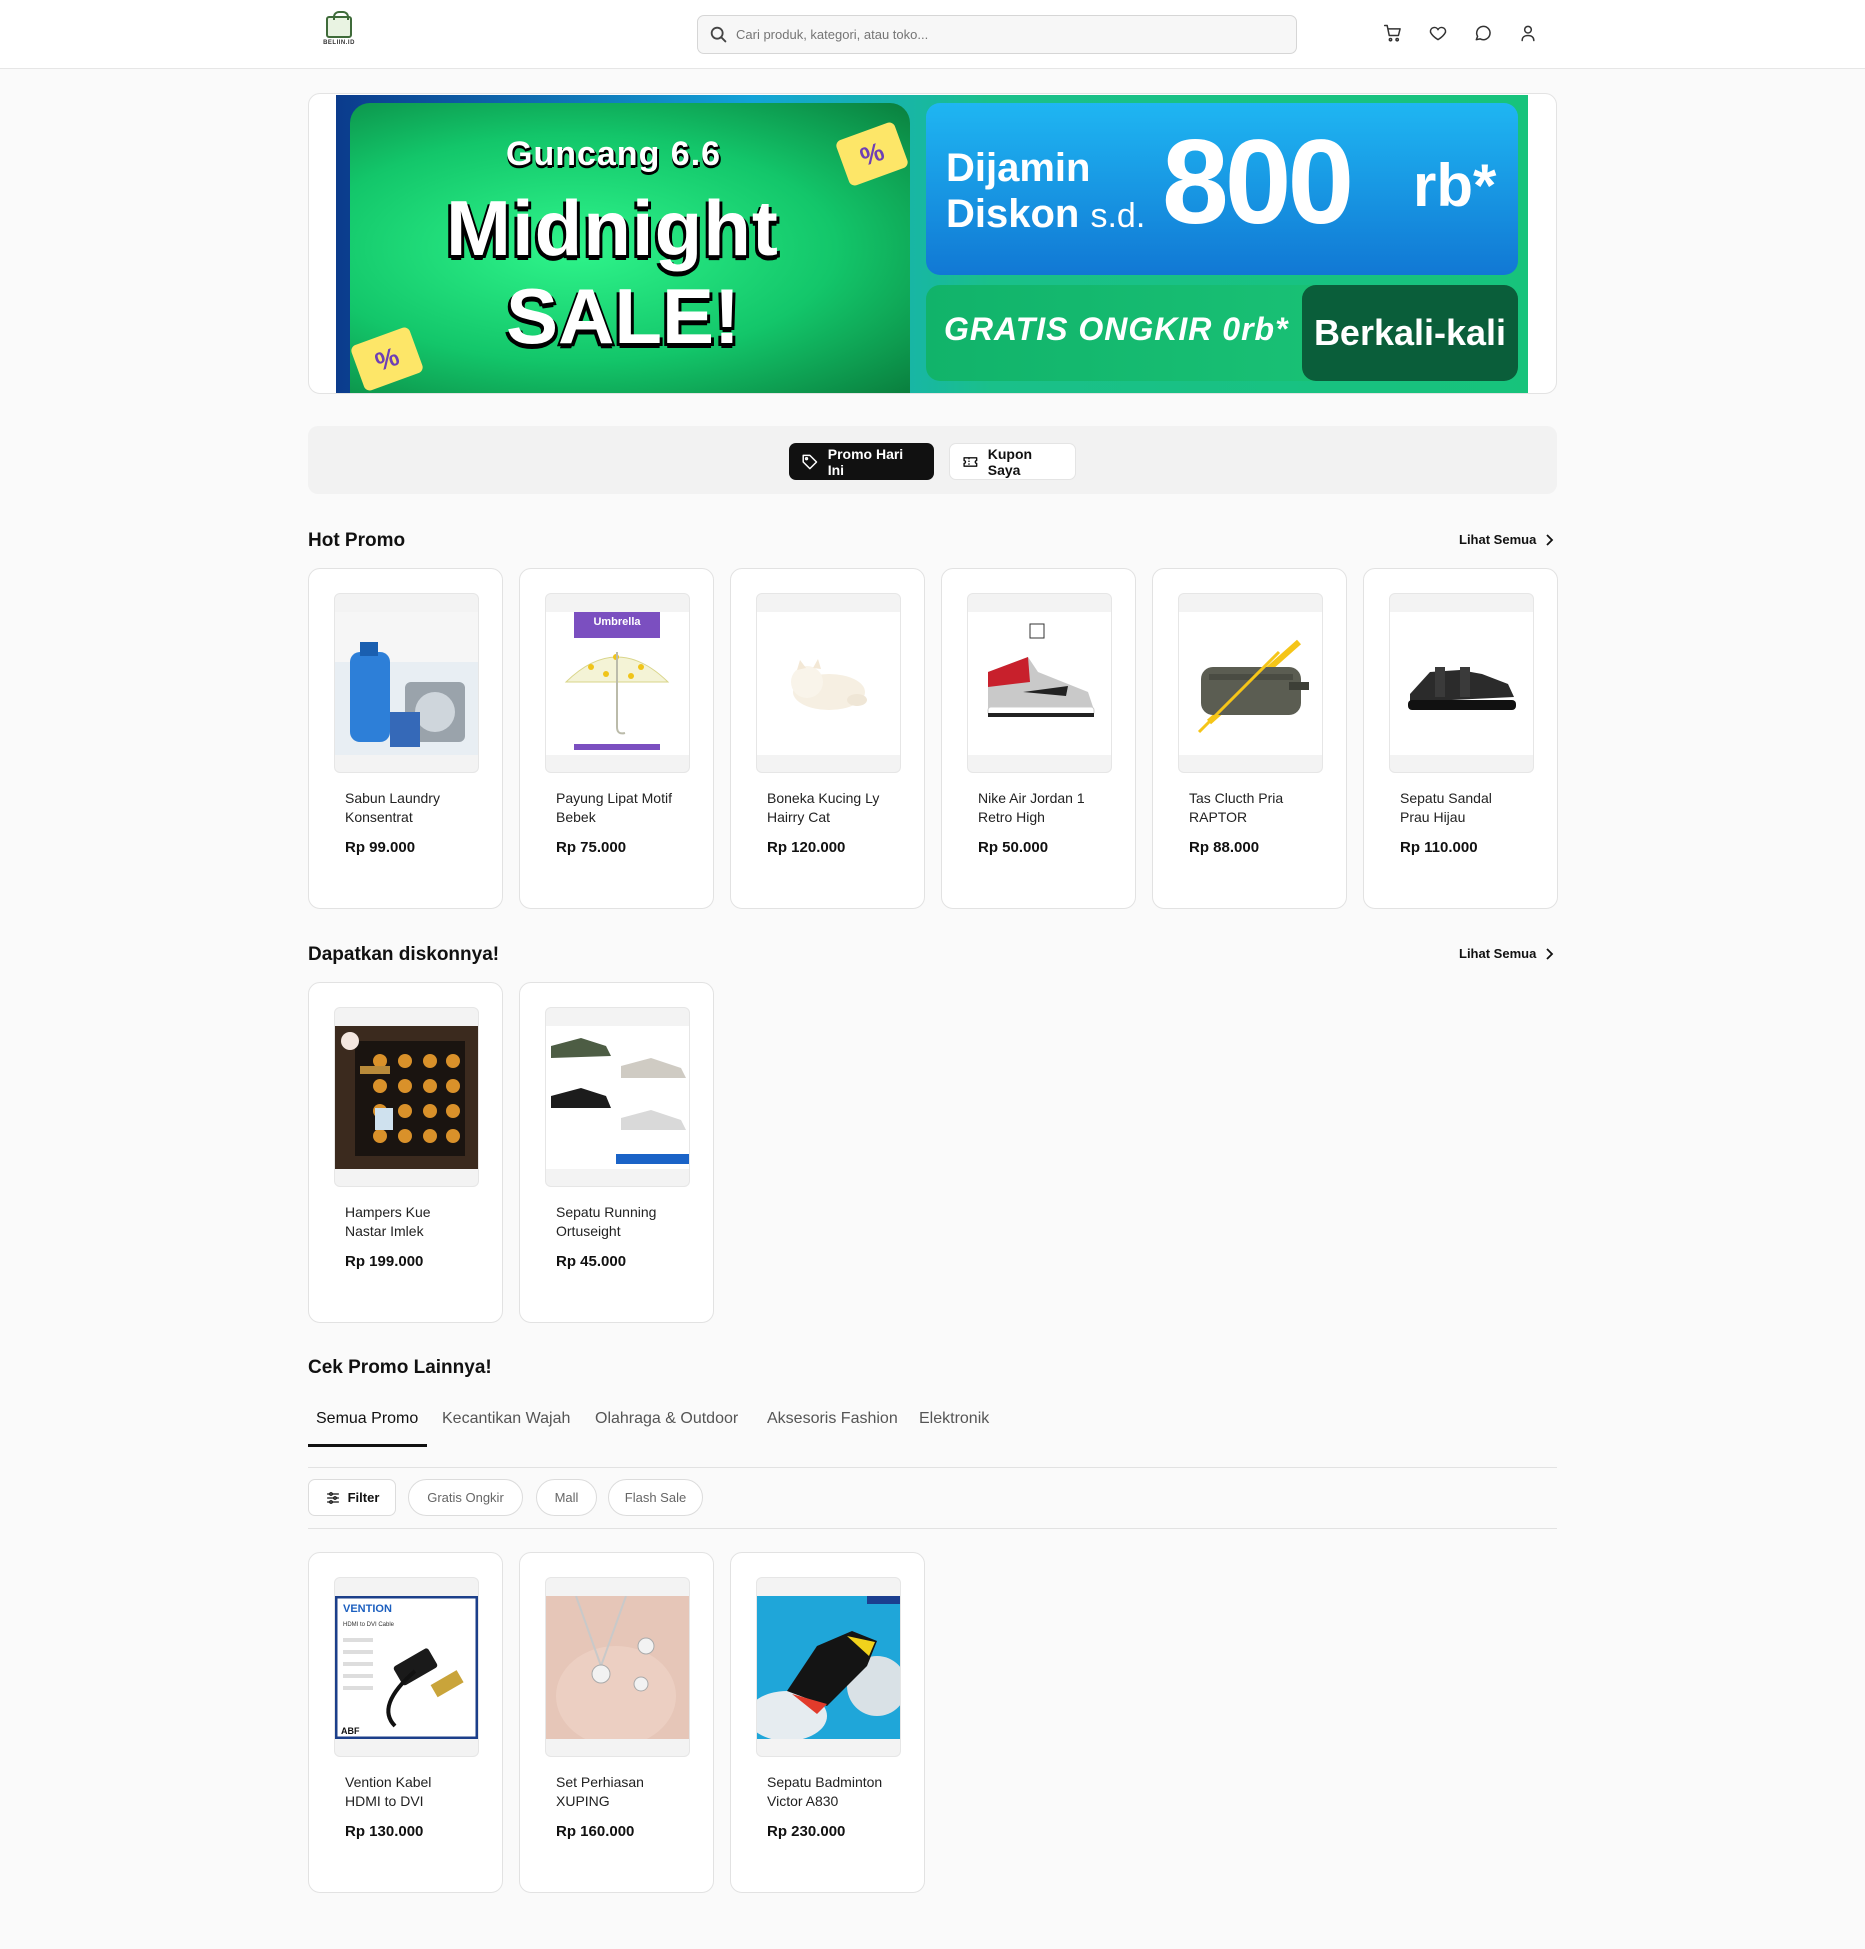 The image size is (1865, 1949). Describe the element at coordinates (1258, 182) in the screenshot. I see `banner-amount: 800` at that location.